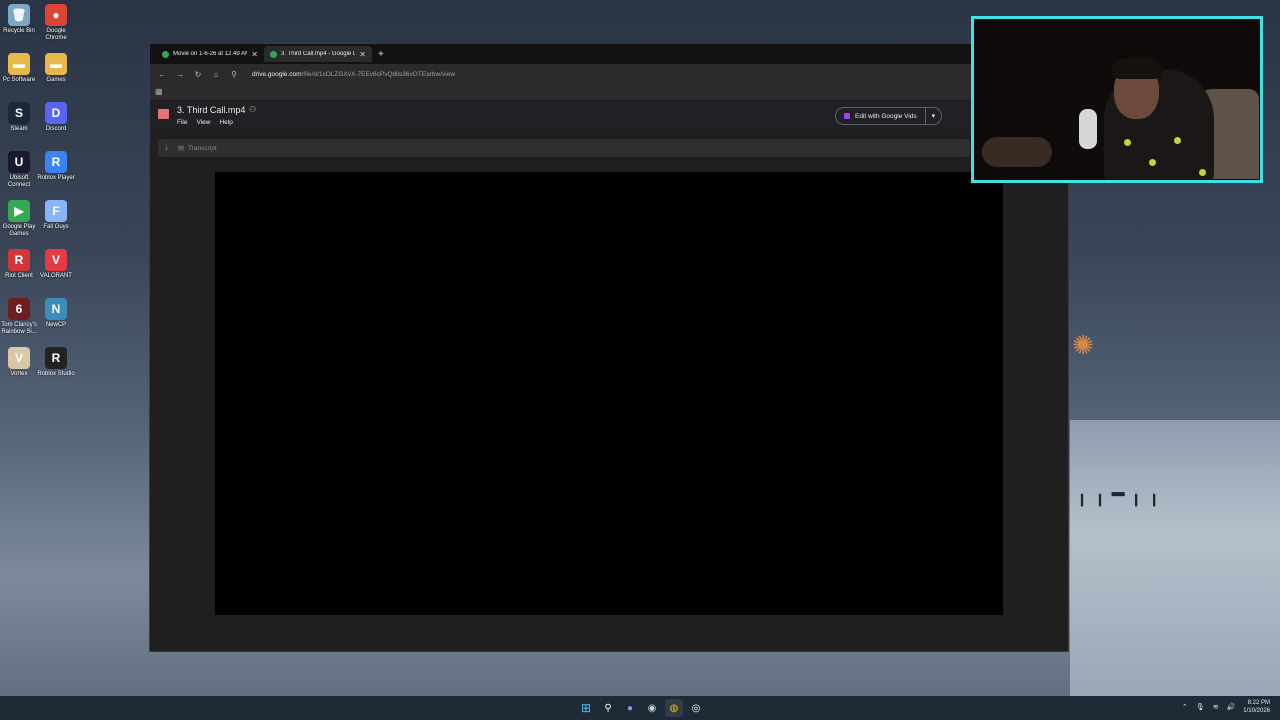  Describe the element at coordinates (1083, 345) in the screenshot. I see `wallpaper-firework: ✺` at that location.